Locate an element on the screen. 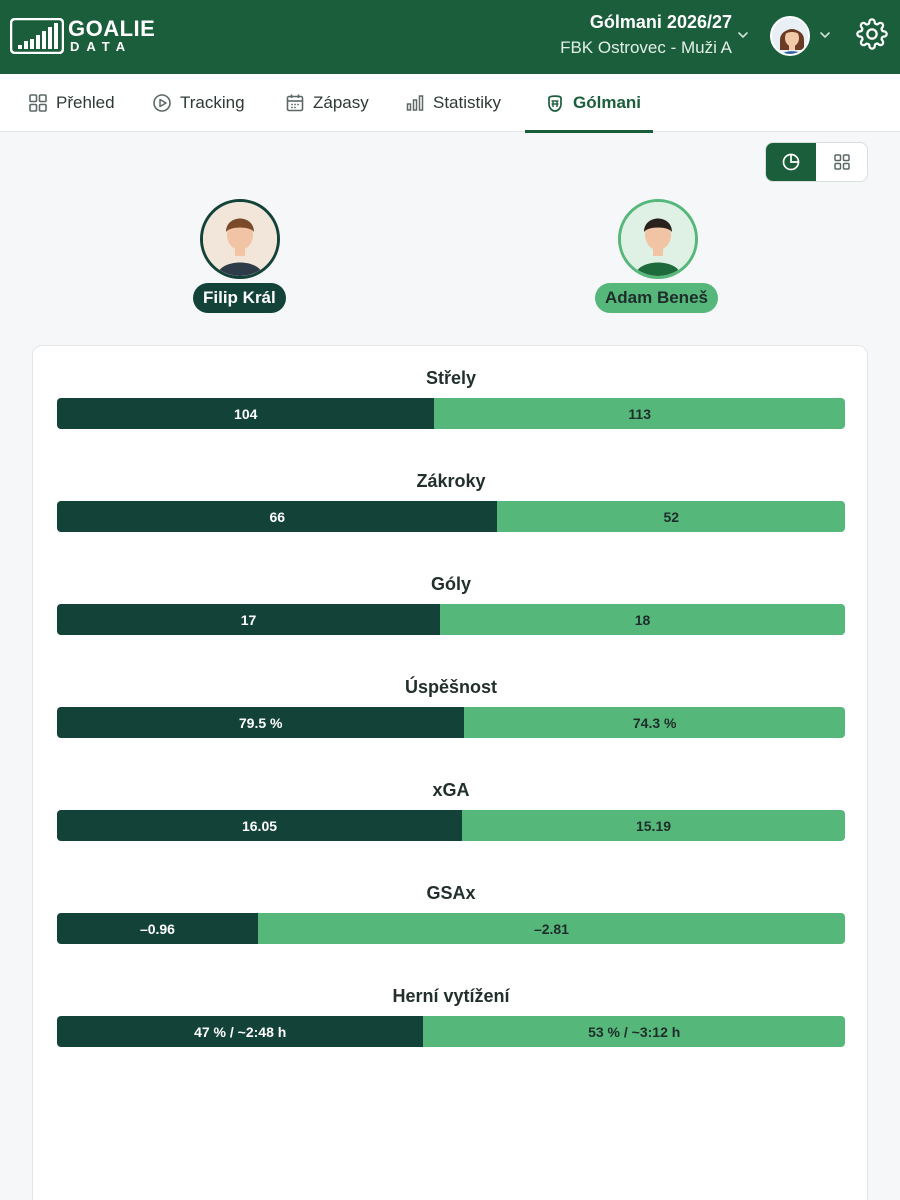 The width and height of the screenshot is (900, 1200). tab-label: Gólmani is located at coordinates (607, 102).